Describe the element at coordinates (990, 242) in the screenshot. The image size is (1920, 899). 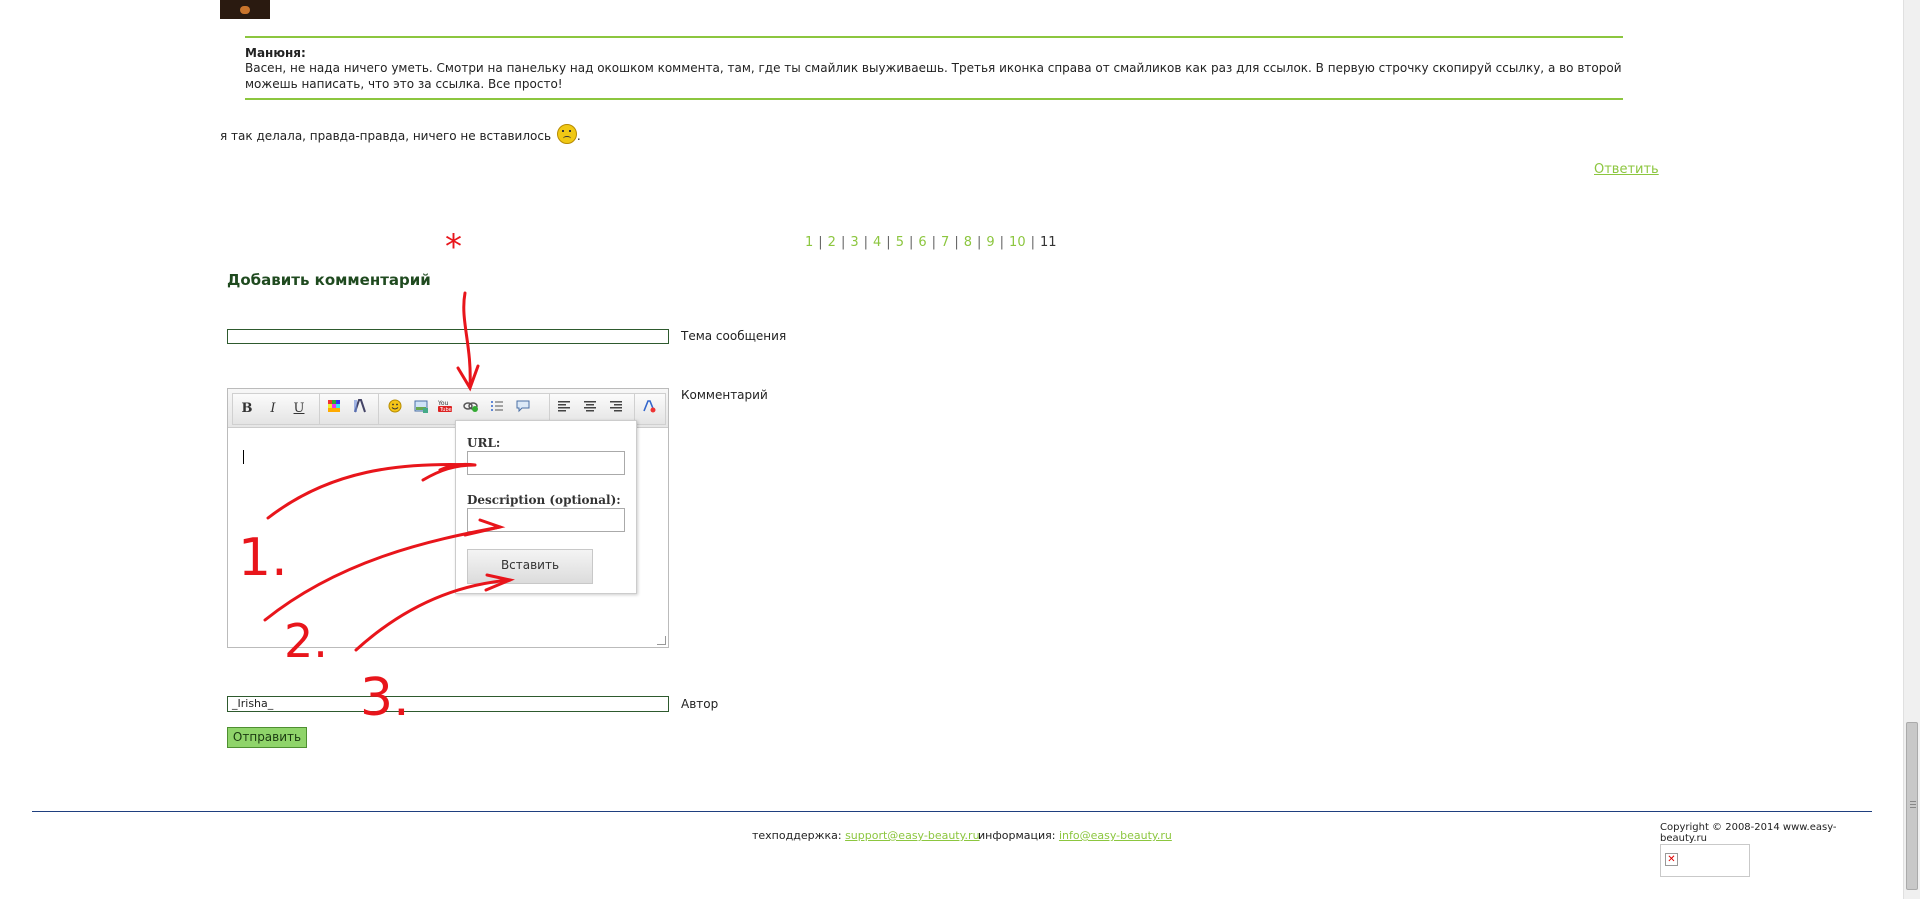
I see `page-link-9: 9` at that location.